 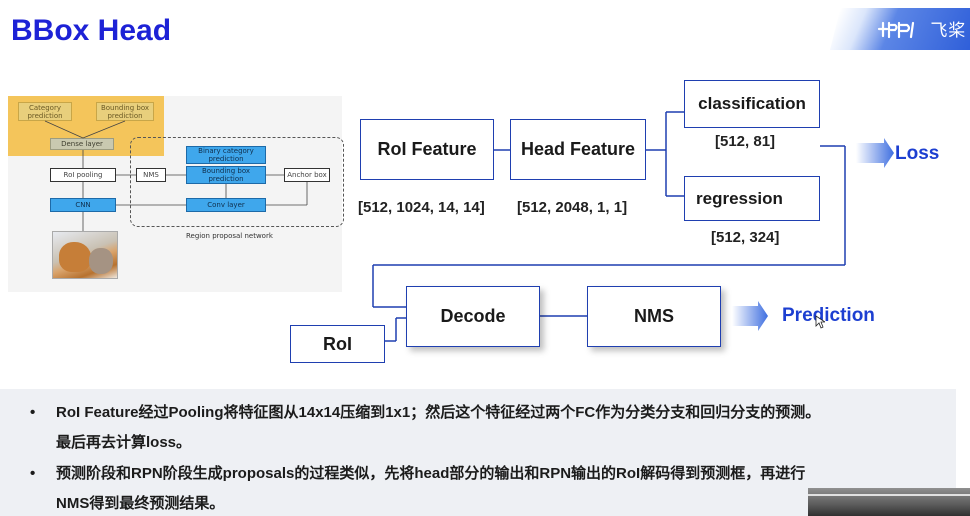 I want to click on video-overlay-line, so click(x=889, y=495).